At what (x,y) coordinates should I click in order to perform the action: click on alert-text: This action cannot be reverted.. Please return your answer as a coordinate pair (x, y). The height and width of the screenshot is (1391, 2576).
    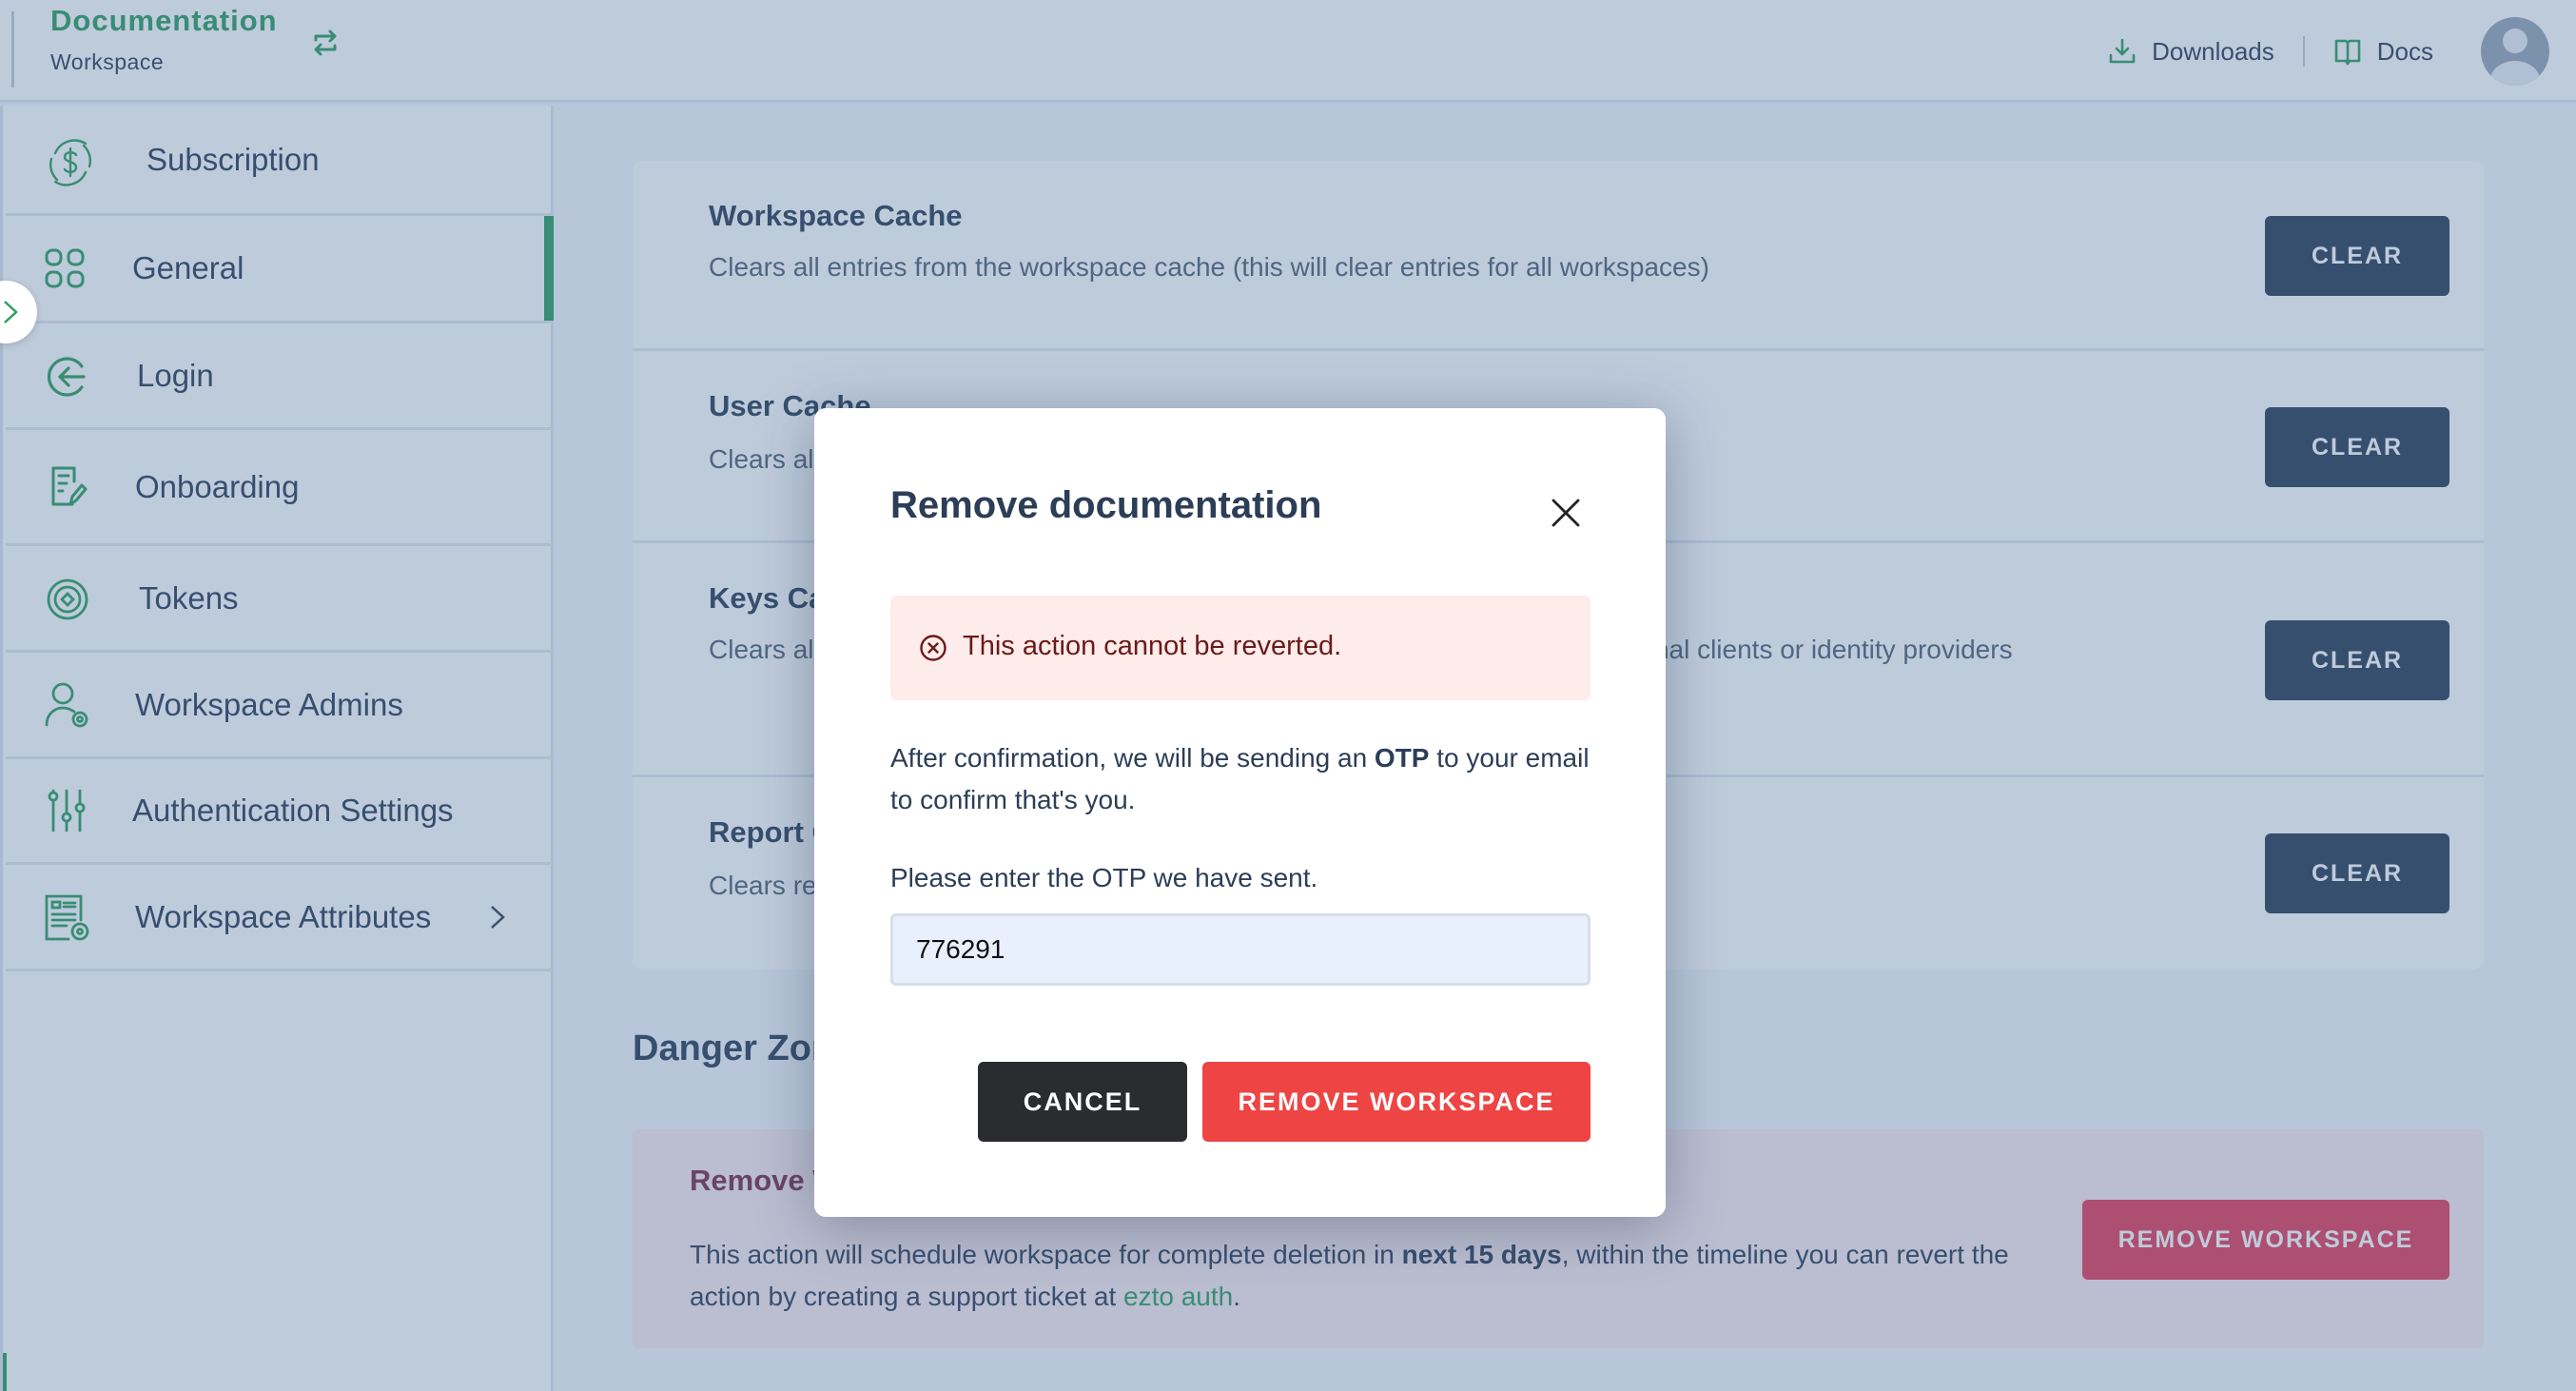
    Looking at the image, I should click on (1152, 646).